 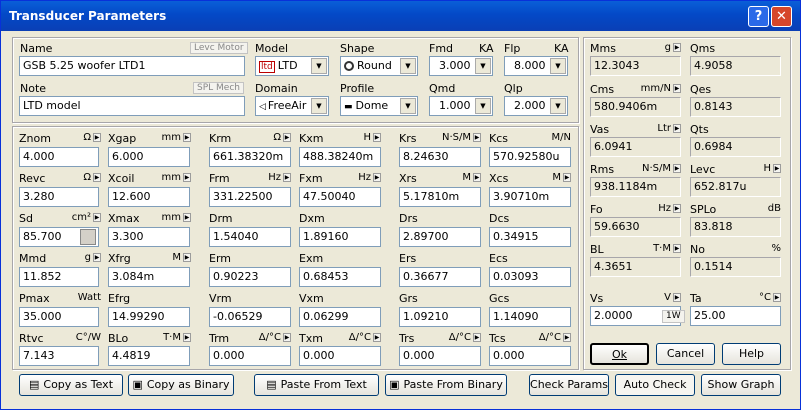 What do you see at coordinates (761, 297) in the screenshot?
I see `ta-unit: °C ▶` at bounding box center [761, 297].